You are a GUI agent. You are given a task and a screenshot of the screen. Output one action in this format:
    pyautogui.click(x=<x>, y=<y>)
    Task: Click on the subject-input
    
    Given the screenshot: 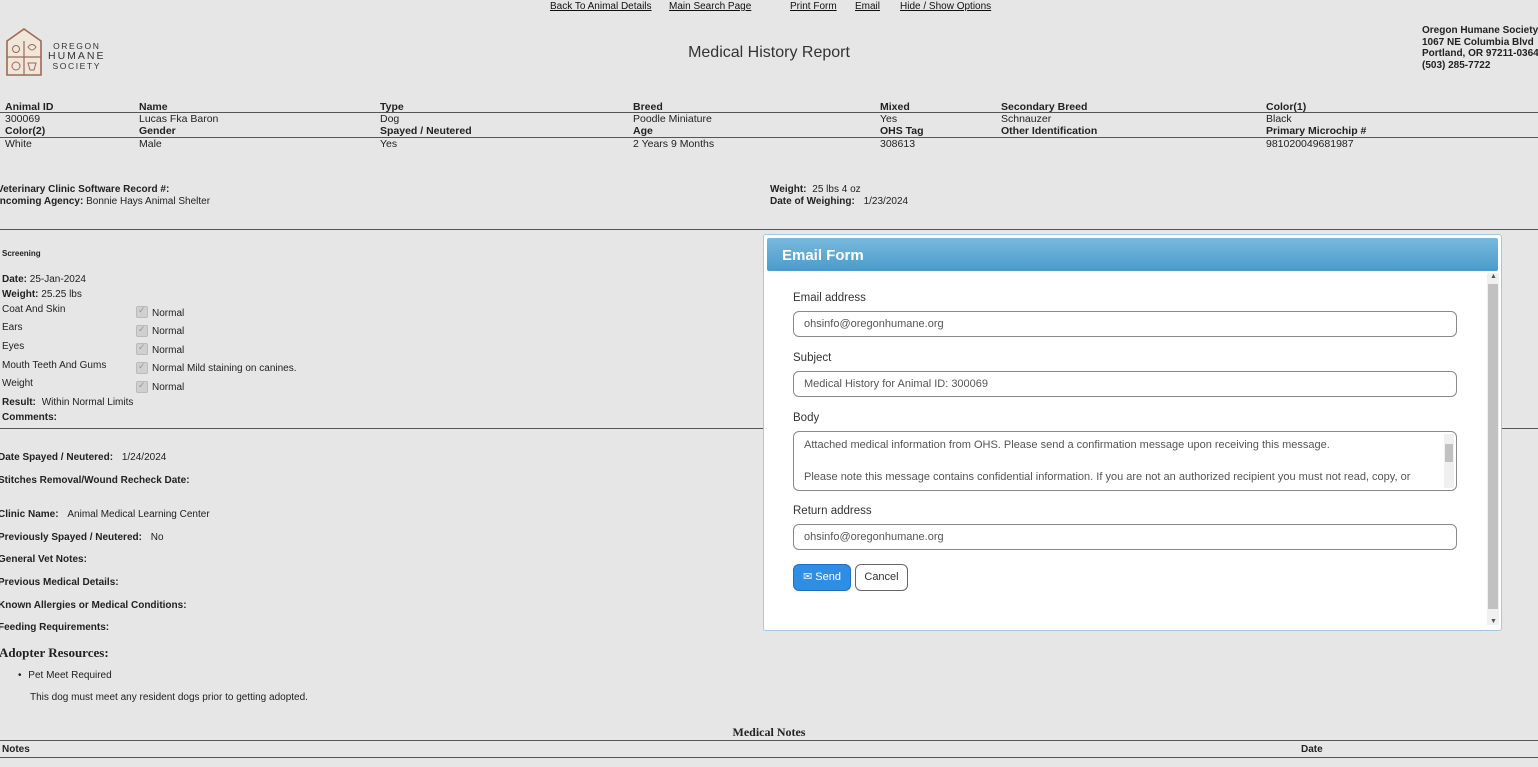 What is the action you would take?
    pyautogui.click(x=1125, y=384)
    